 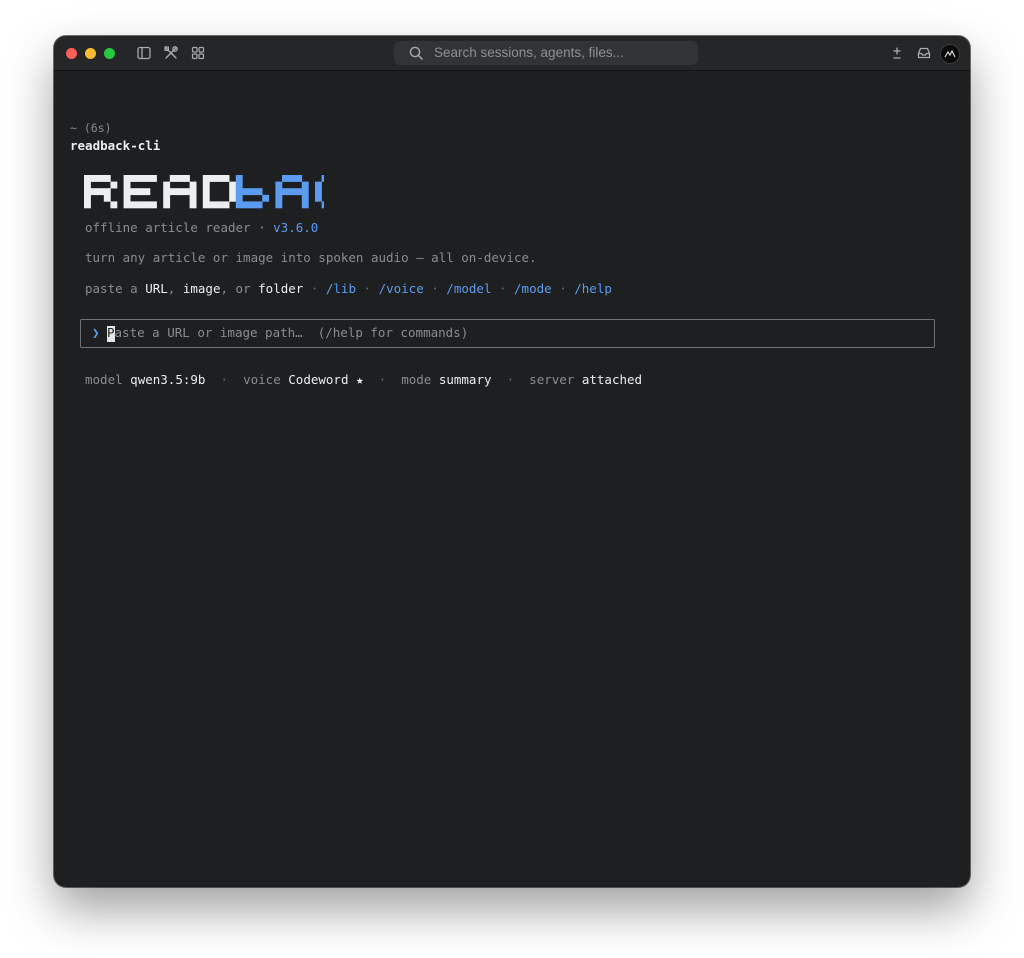 I want to click on maximize-window-button, so click(x=109, y=53).